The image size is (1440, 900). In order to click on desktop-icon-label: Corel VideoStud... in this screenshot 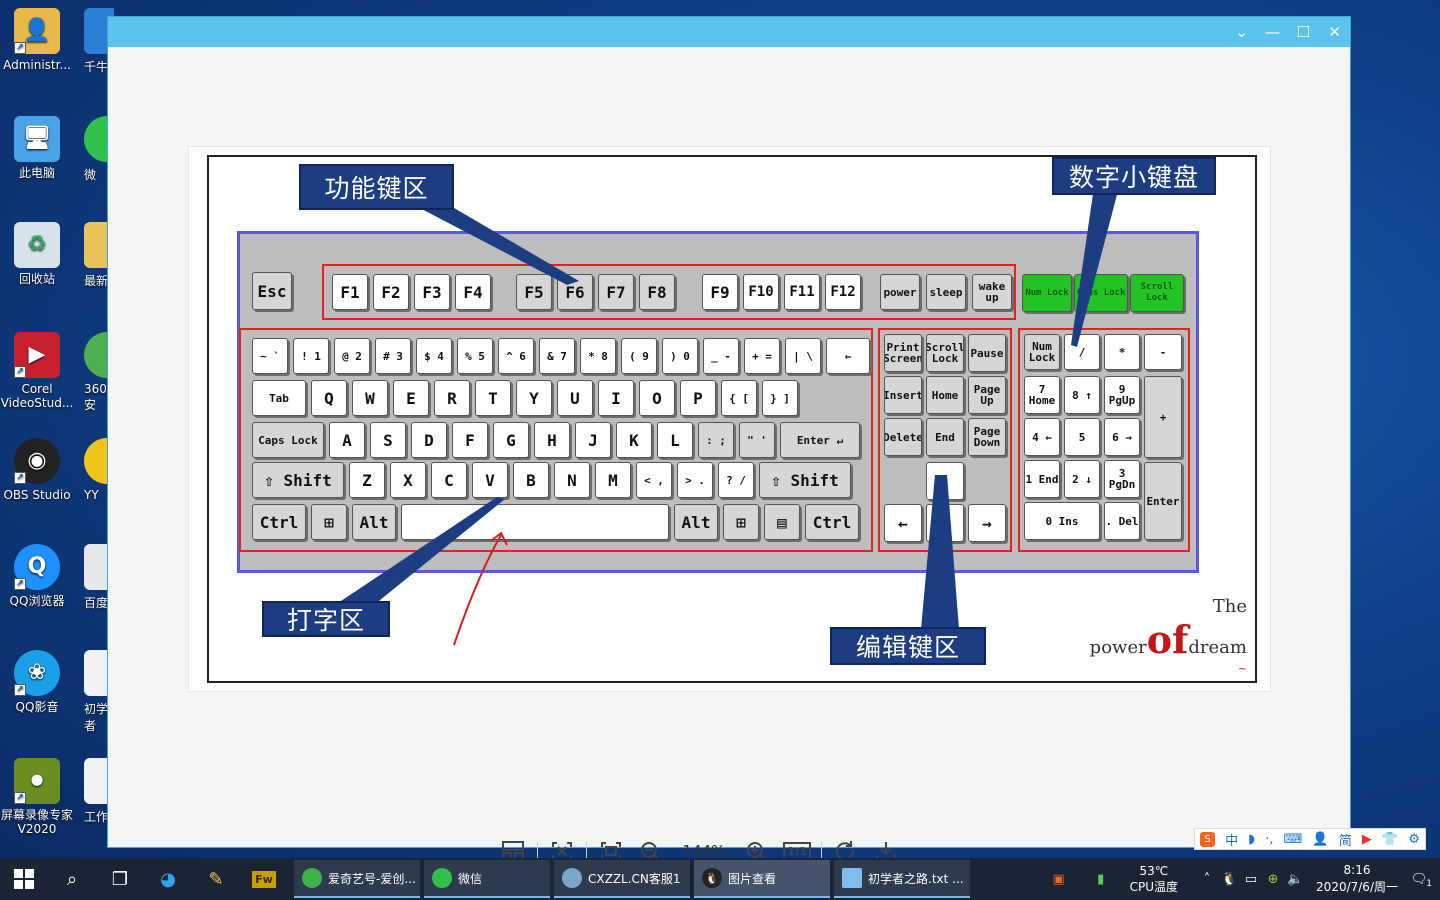, I will do `click(37, 396)`.